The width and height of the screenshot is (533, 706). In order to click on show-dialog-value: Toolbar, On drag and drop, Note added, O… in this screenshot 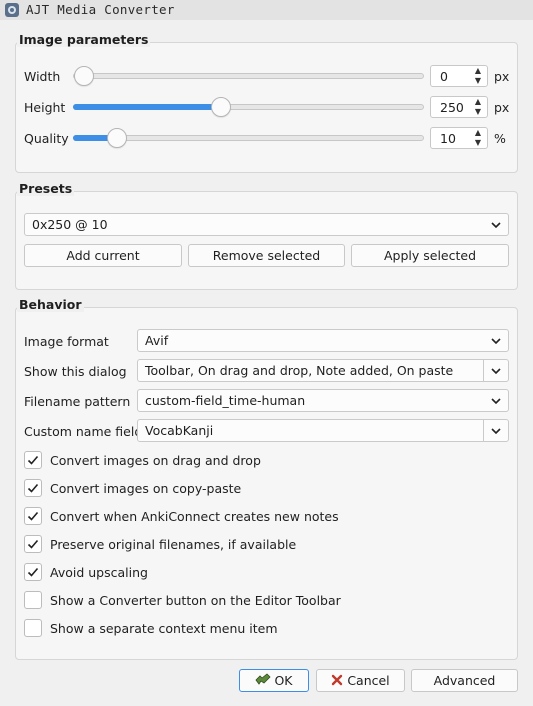, I will do `click(299, 370)`.